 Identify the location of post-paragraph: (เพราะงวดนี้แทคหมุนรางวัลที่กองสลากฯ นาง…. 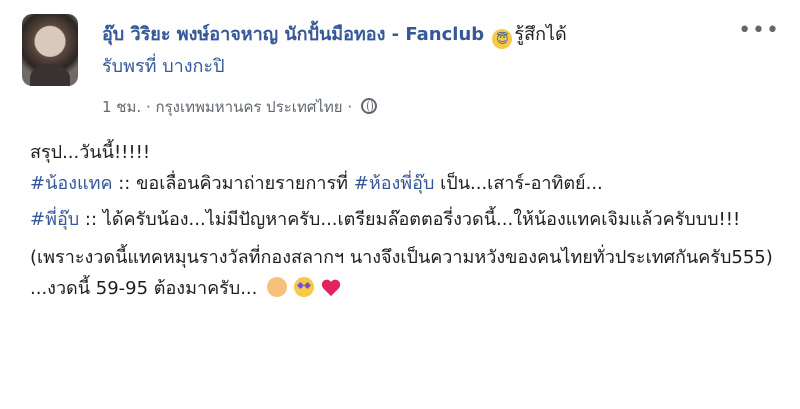
(405, 274).